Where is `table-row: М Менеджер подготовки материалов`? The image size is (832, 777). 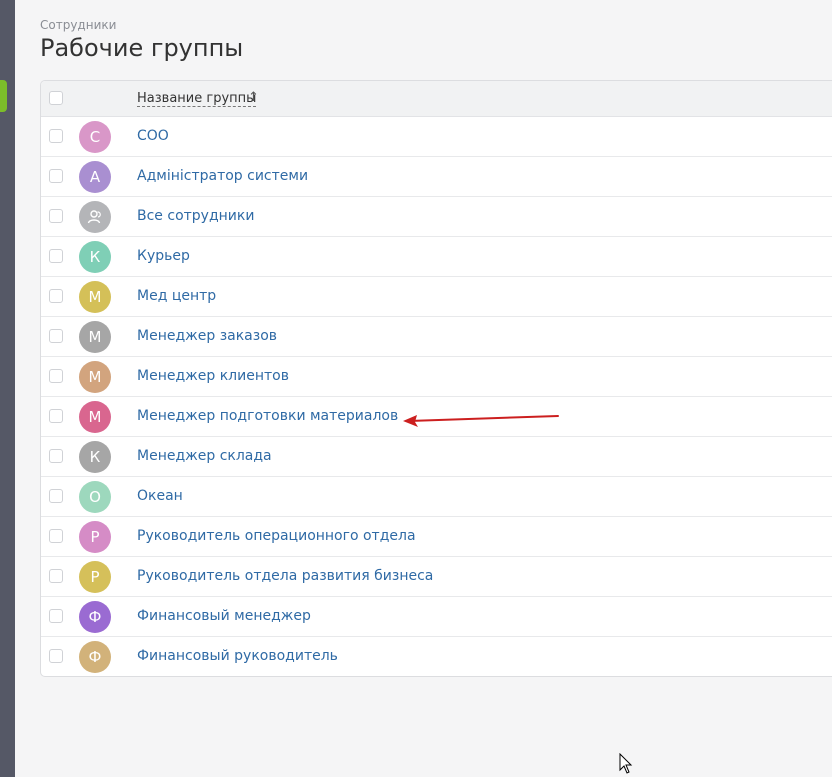 table-row: М Менеджер подготовки материалов is located at coordinates (436, 417).